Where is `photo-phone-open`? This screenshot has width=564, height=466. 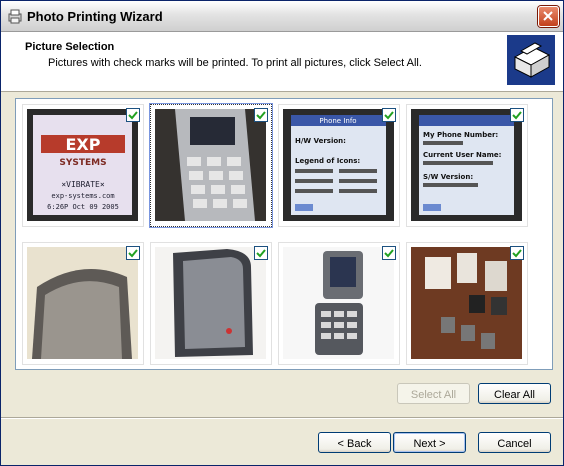
photo-phone-open is located at coordinates (338, 303).